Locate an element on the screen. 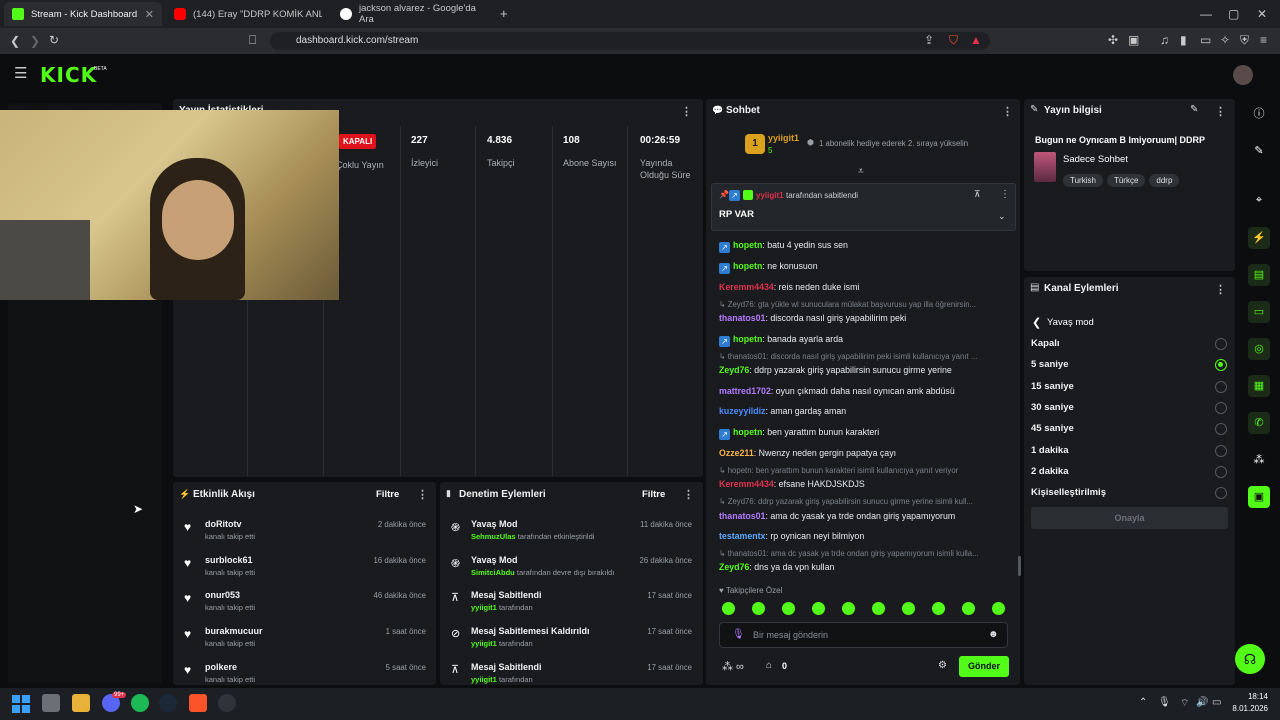  forward-icon: ❯ is located at coordinates (35, 41).